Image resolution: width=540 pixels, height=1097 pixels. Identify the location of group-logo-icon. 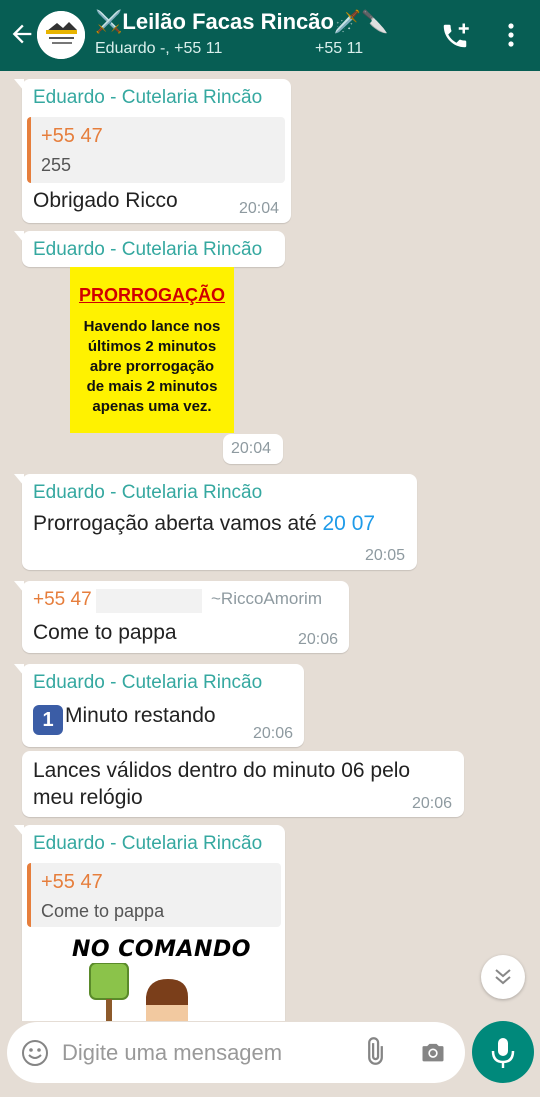
(61, 35).